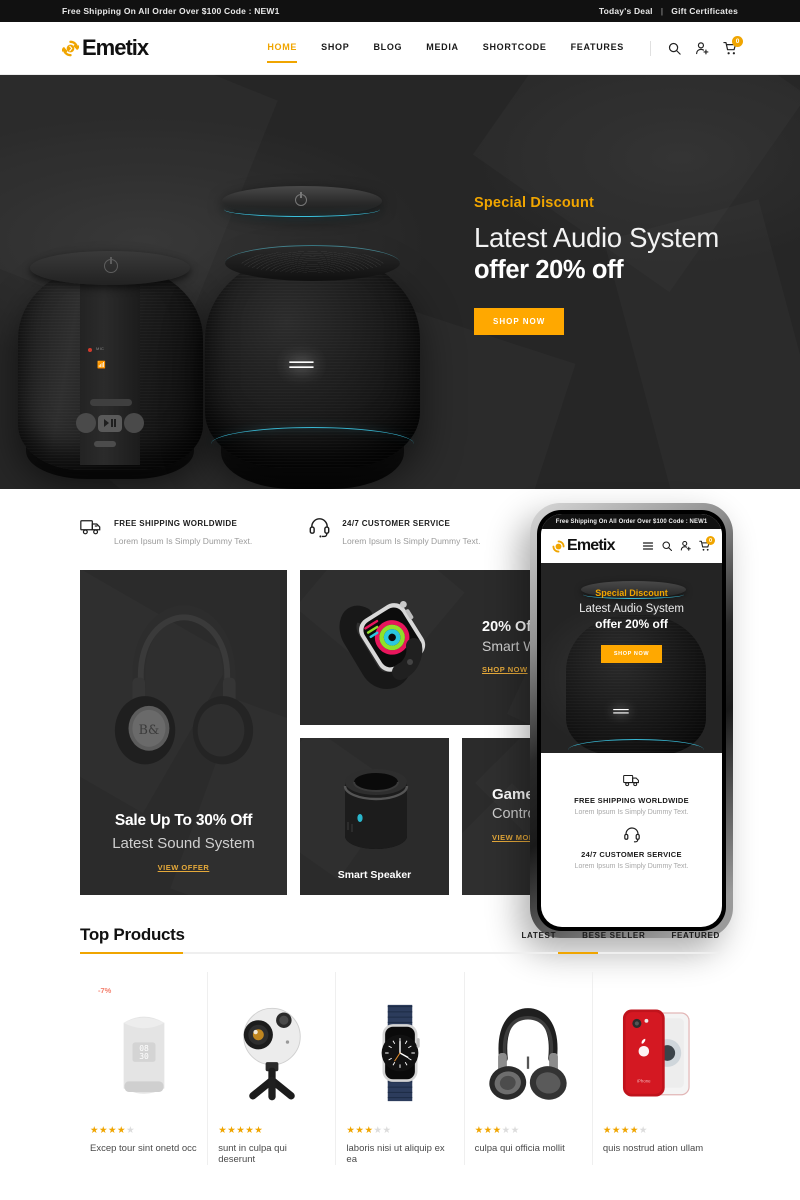 This screenshot has width=800, height=1200. I want to click on product-image: 08 30, so click(143, 1052).